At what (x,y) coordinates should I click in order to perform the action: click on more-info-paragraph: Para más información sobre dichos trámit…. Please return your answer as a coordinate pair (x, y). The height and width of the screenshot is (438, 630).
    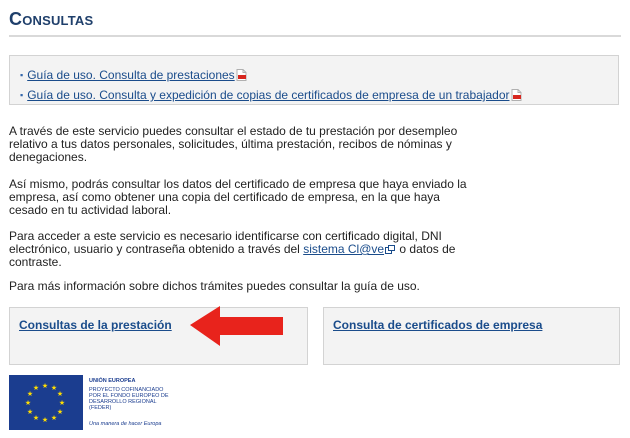
    Looking at the image, I should click on (214, 286).